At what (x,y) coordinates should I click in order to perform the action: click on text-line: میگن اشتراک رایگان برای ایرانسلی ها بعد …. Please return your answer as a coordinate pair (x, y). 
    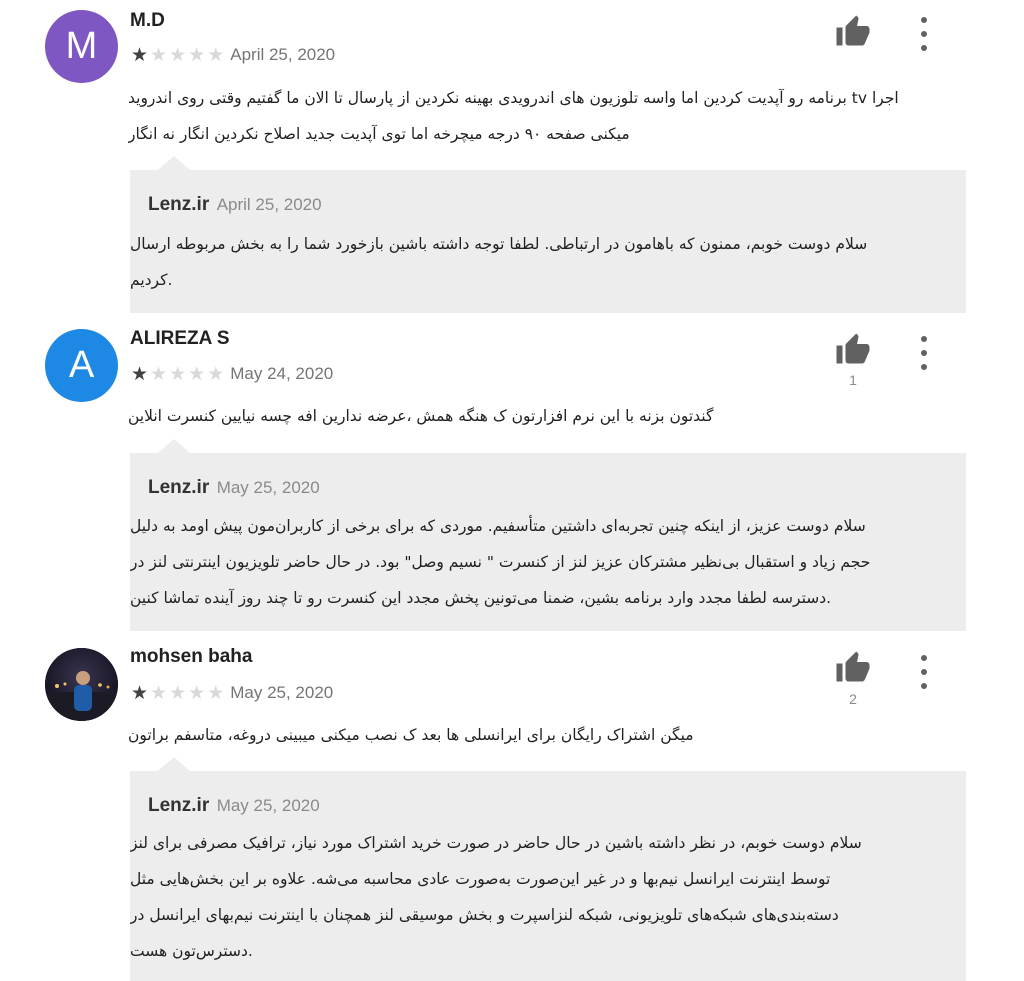
    Looking at the image, I should click on (411, 735).